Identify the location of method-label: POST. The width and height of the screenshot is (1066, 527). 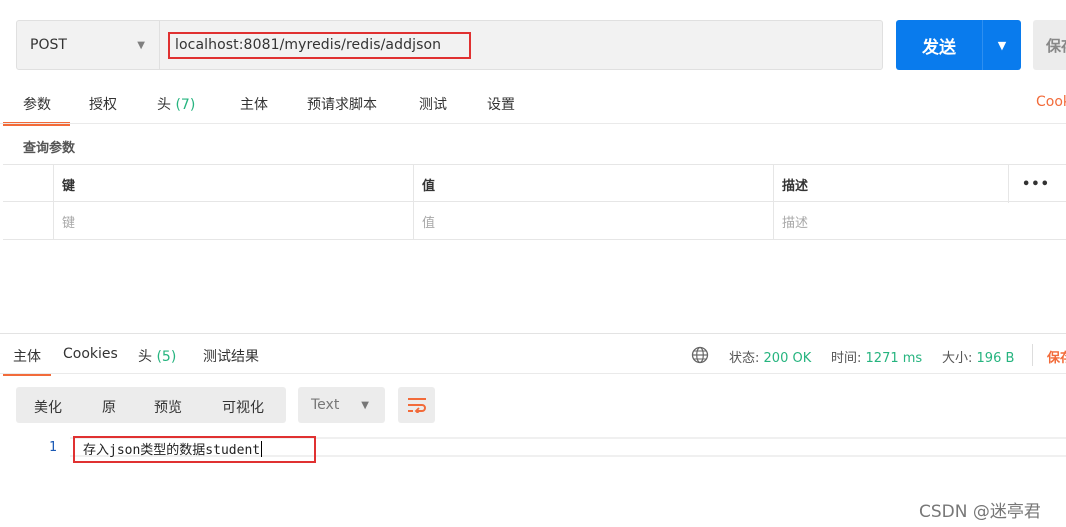
(48, 45).